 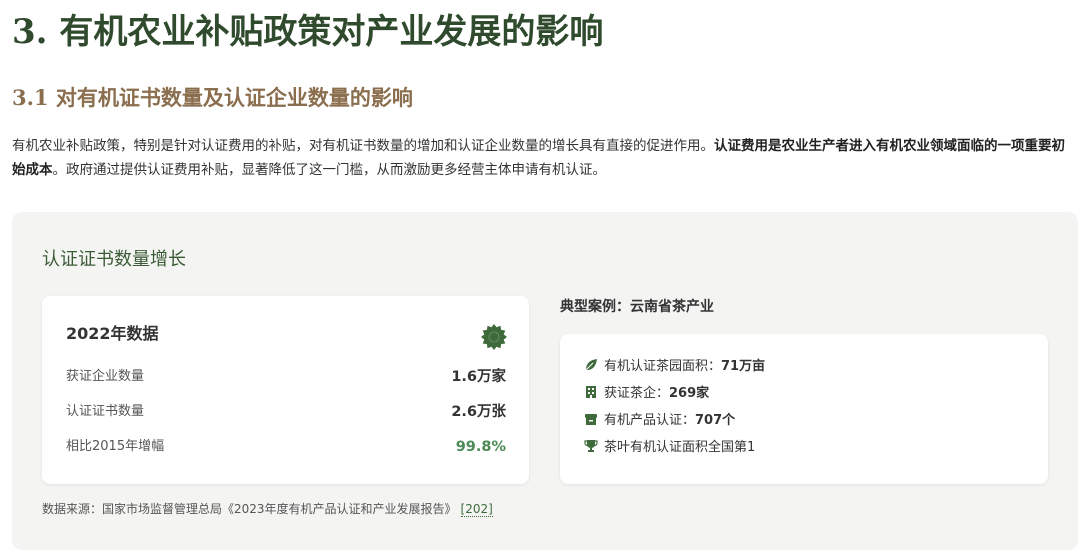 I want to click on data-card-title: 2022年数据, so click(x=112, y=333).